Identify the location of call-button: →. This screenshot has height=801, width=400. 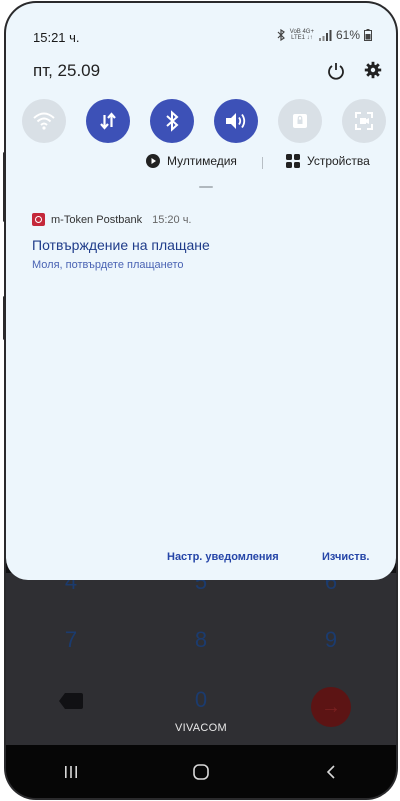
(331, 707).